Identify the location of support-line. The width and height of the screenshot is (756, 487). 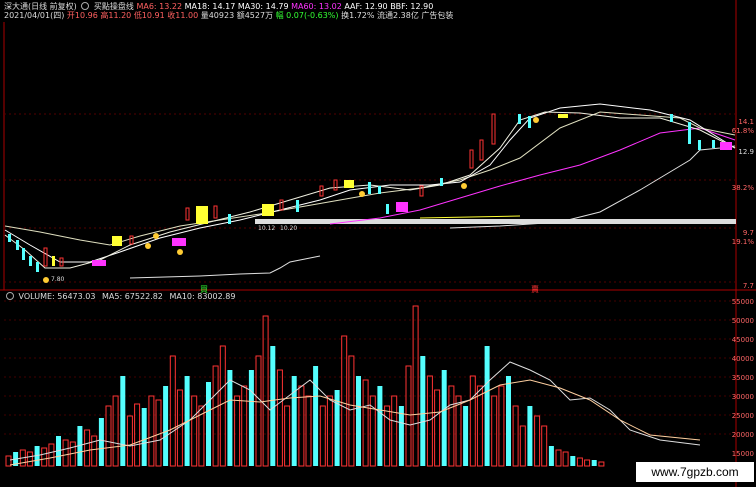
(225, 267).